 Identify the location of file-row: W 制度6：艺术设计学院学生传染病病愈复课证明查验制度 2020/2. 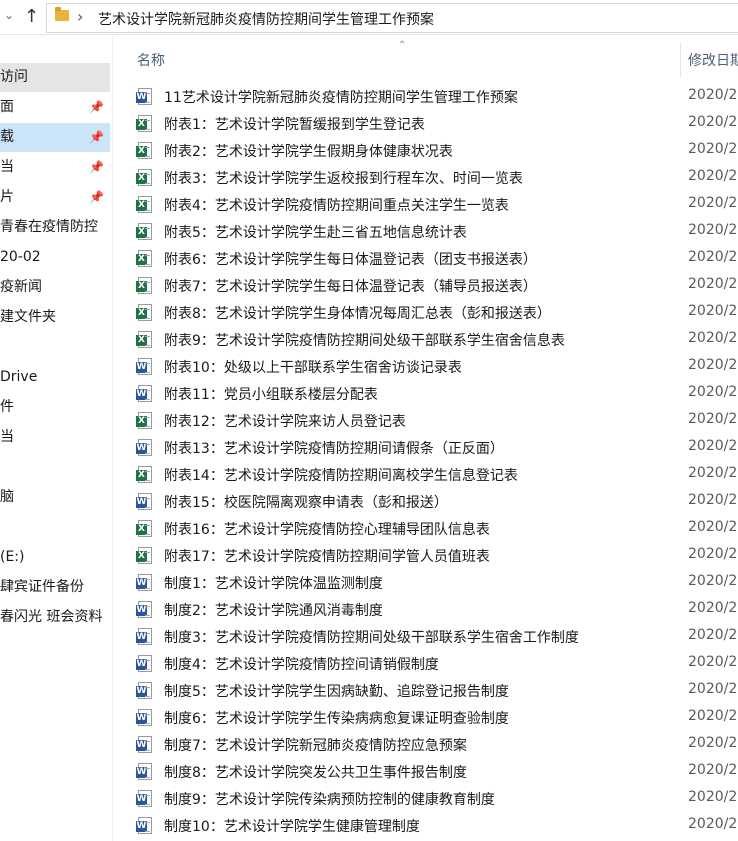
(425, 718).